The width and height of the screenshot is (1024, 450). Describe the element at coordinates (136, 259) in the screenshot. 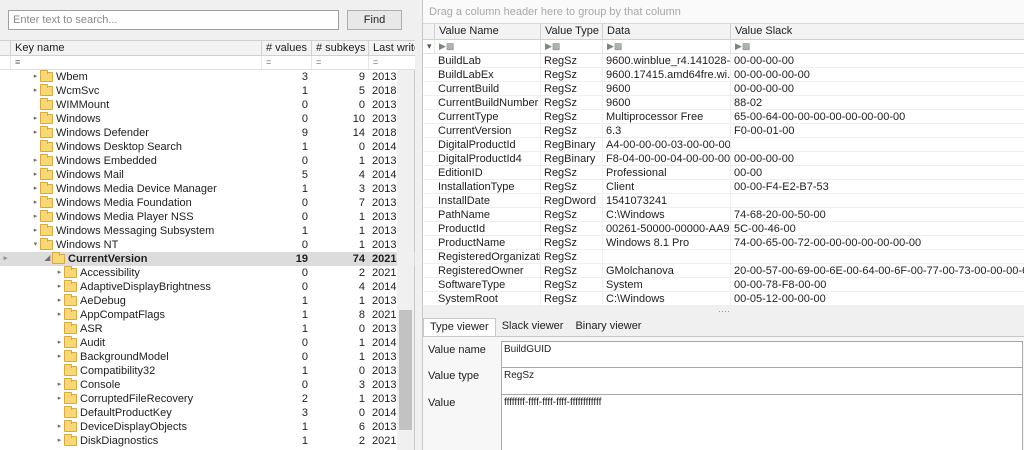

I see `key-name-cell: ◢ CurrentVersion` at that location.